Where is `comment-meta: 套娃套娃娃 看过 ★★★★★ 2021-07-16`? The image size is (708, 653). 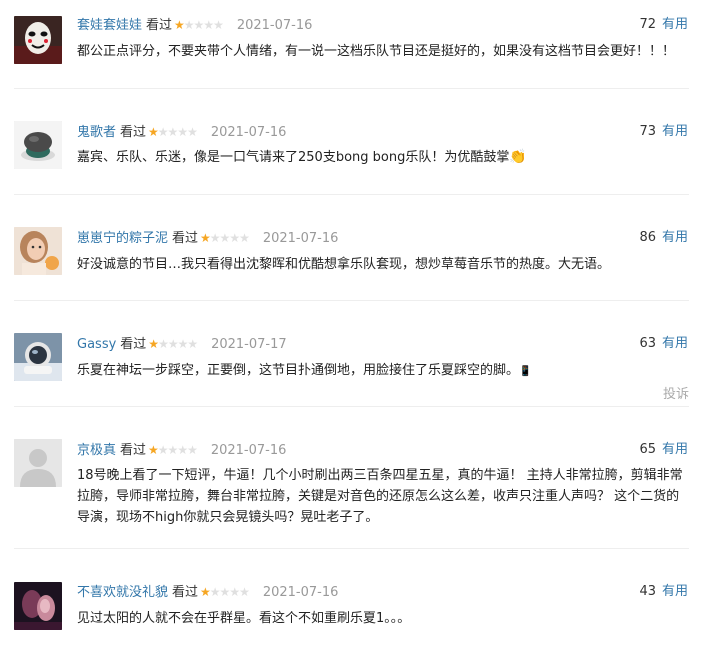
comment-meta: 套娃套娃娃 看过 ★★★★★ 2021-07-16 is located at coordinates (194, 25).